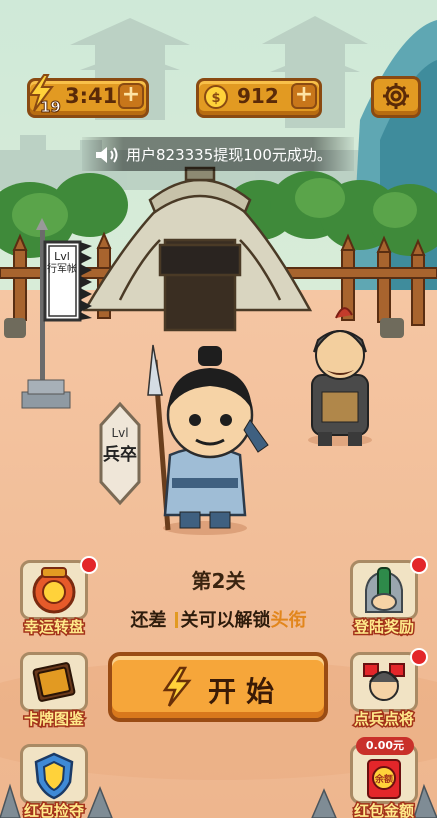 The image size is (437, 818). I want to click on lucky-wheel-icon, so click(54, 590).